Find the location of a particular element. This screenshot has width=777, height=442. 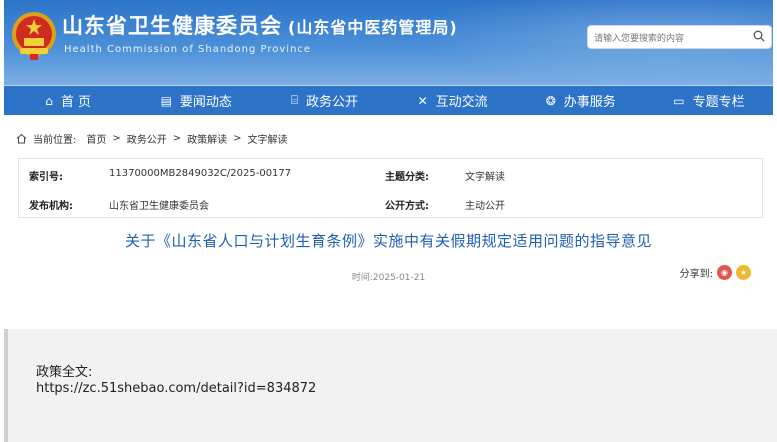

quote-link: https://zc.51shebao.com/detail?id=834872 is located at coordinates (176, 388).